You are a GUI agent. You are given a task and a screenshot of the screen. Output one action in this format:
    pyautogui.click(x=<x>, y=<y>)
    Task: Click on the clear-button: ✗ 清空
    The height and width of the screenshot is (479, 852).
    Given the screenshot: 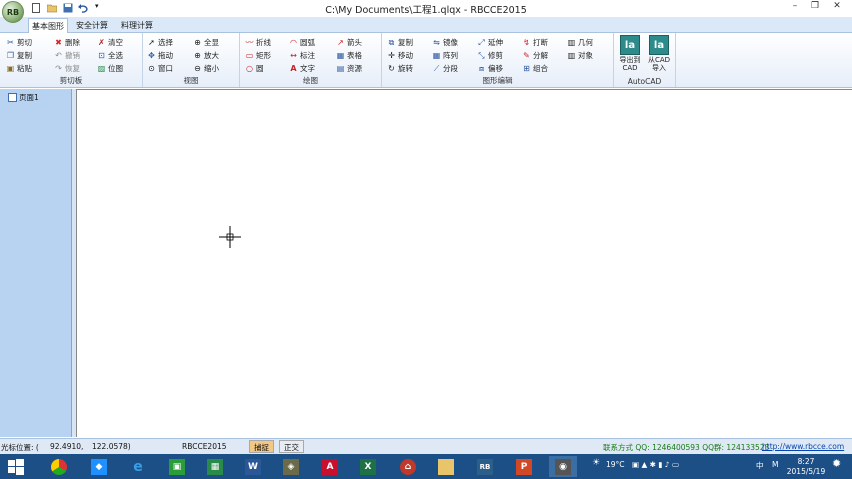 What is the action you would take?
    pyautogui.click(x=110, y=42)
    